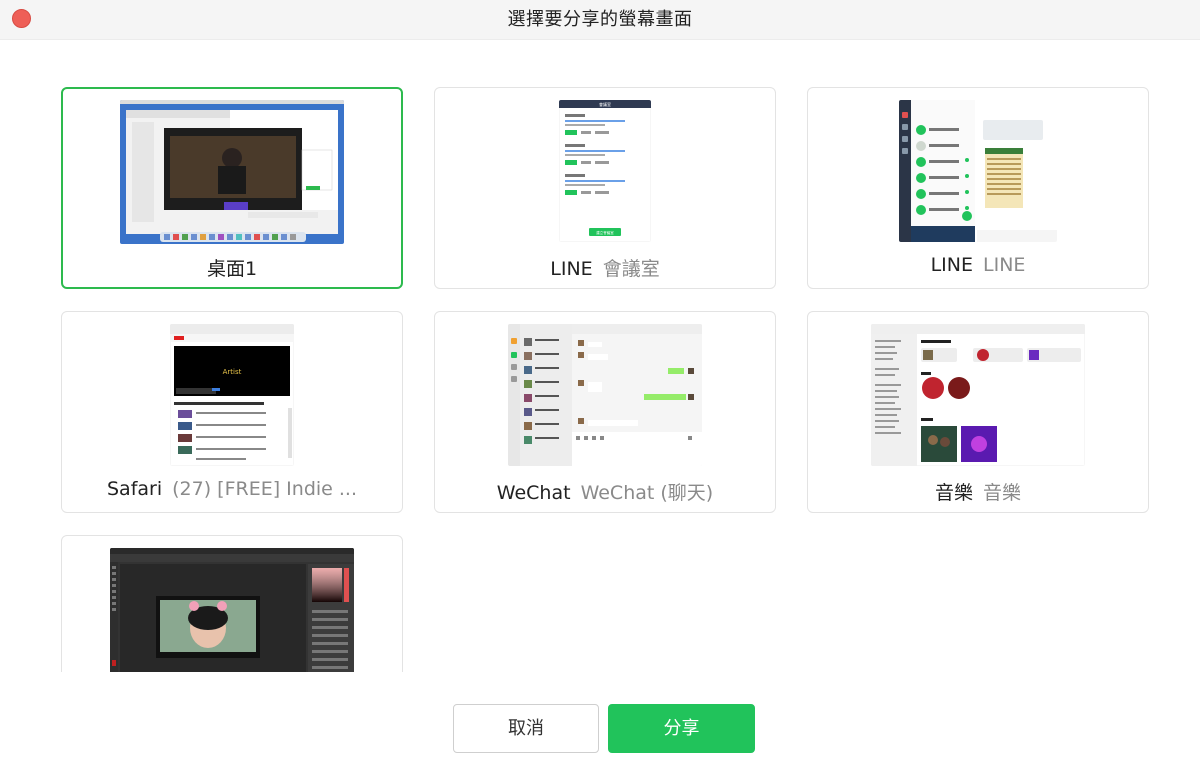 The image size is (1200, 777). I want to click on source-card-wechat: WeChat WeChat (聊天), so click(605, 412).